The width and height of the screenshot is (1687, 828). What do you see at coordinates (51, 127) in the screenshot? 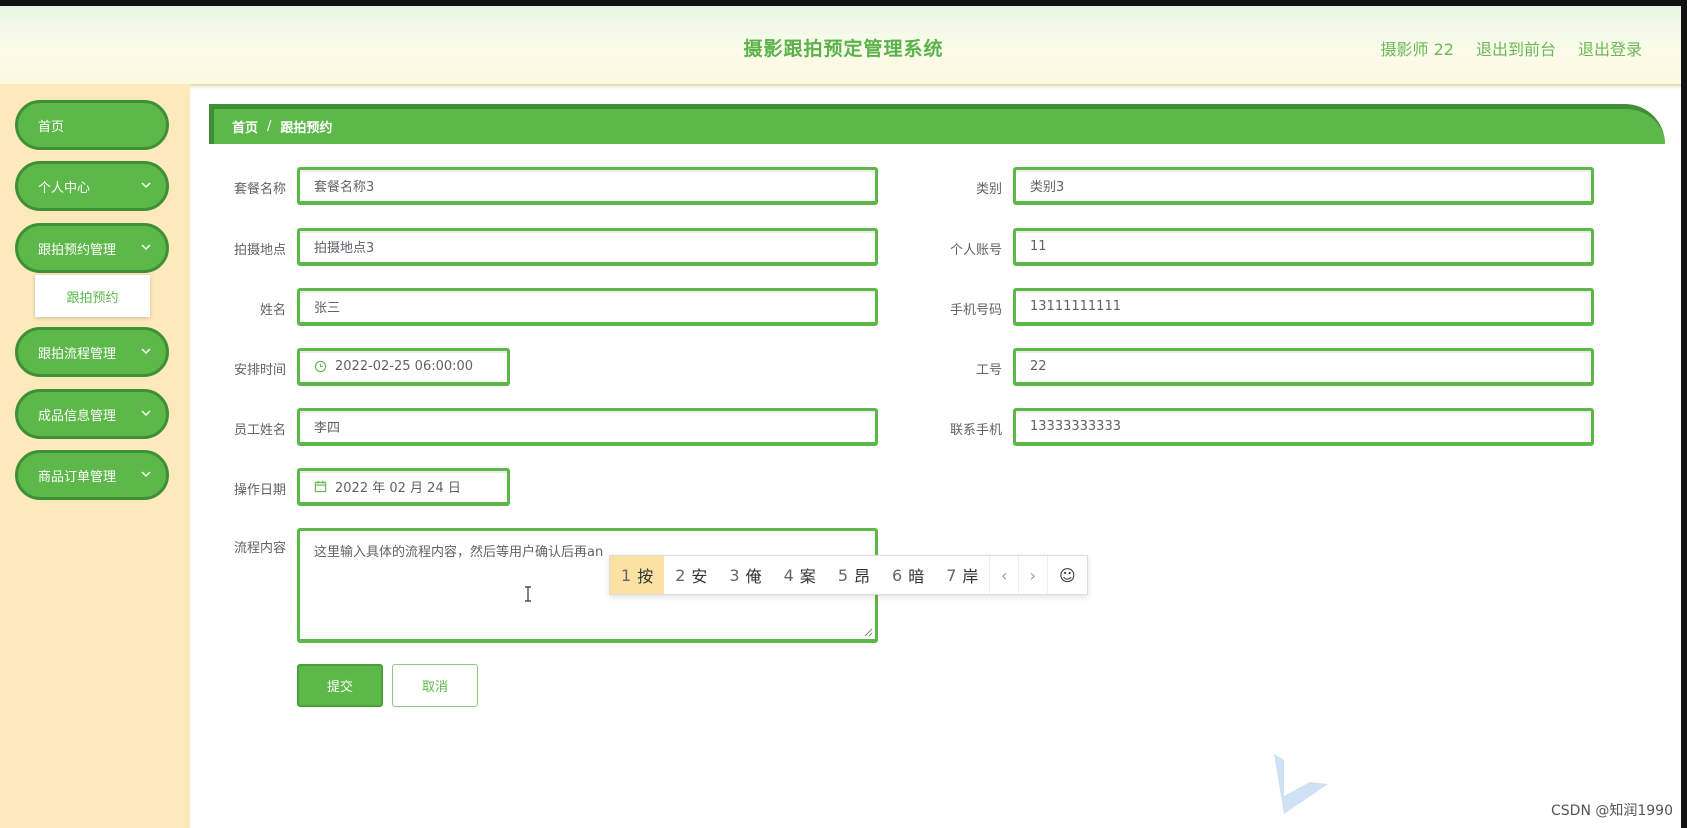
I see `sidebar-item-label: 首页` at bounding box center [51, 127].